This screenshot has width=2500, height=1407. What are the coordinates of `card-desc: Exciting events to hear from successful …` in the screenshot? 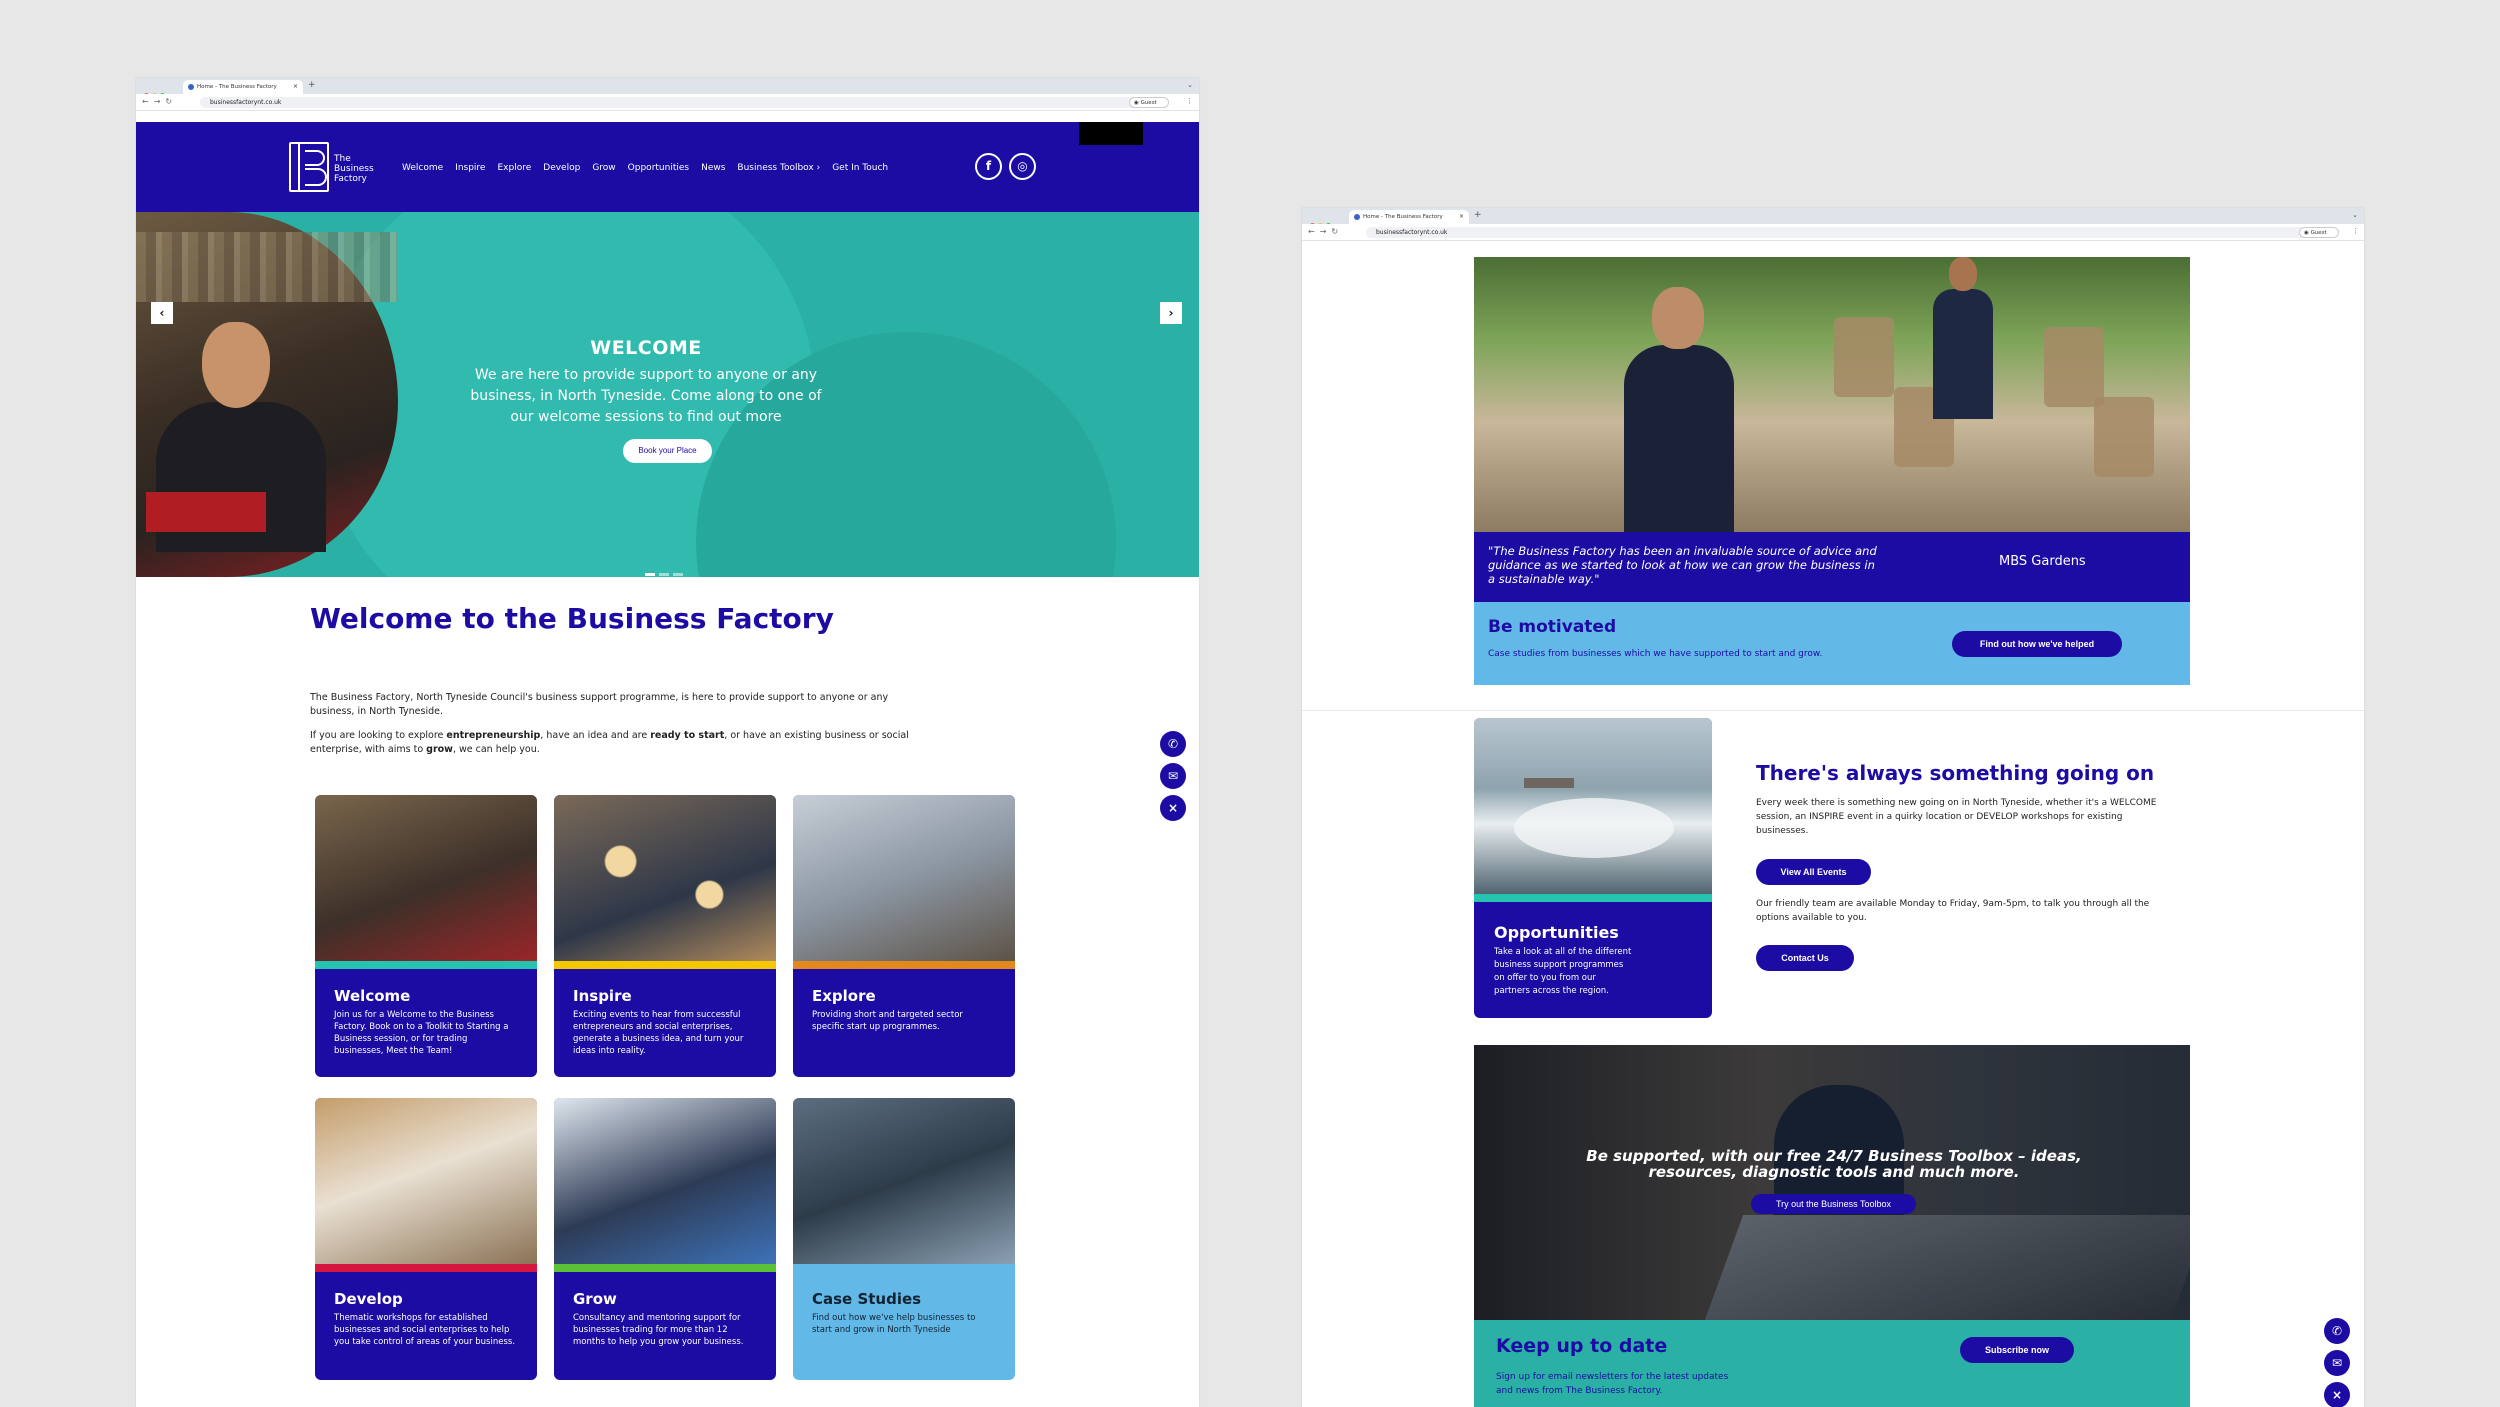 It's located at (658, 1033).